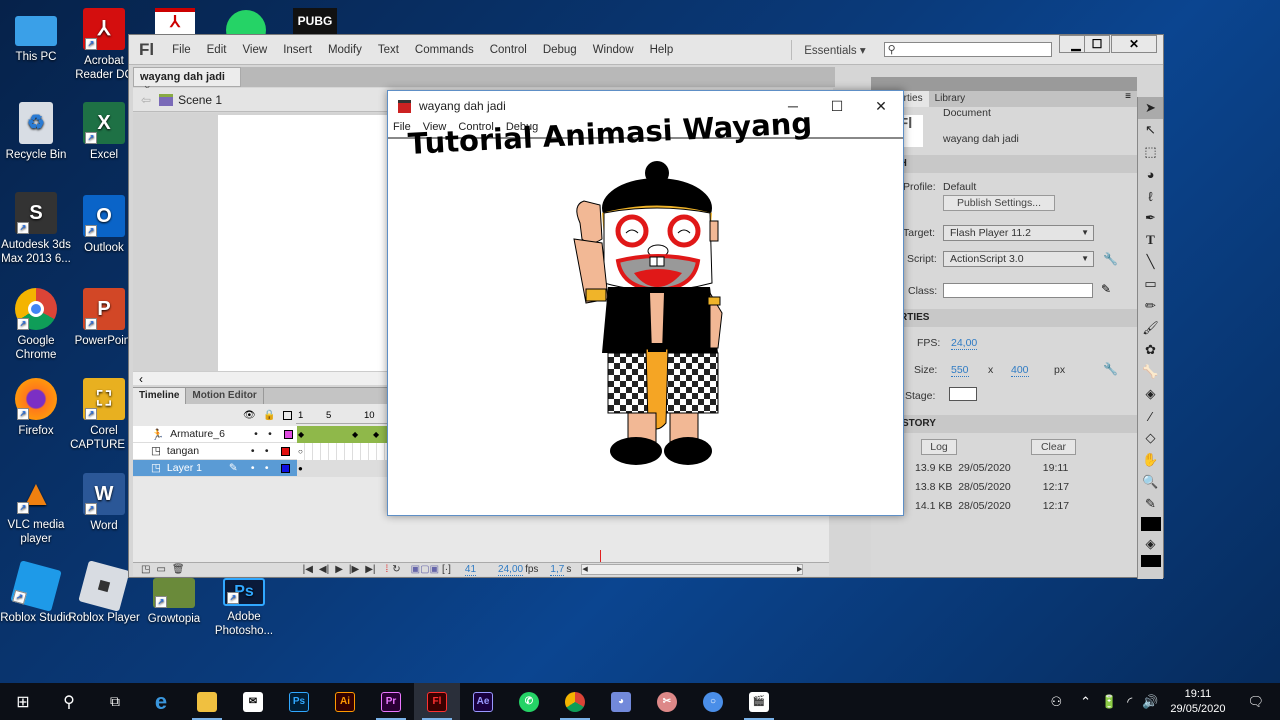  What do you see at coordinates (1150, 174) in the screenshot?
I see `3d-rotation-tool-icon: ◕` at bounding box center [1150, 174].